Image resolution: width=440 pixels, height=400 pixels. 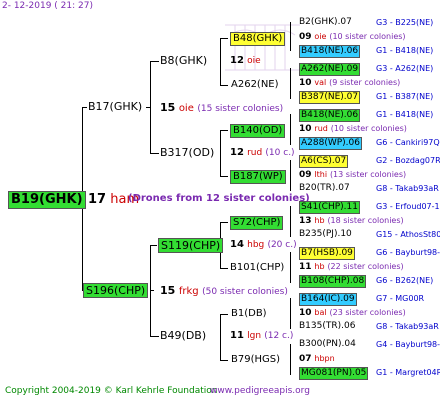 I want to click on g4-queen-bottom: B235(PJ).10, so click(x=325, y=234).